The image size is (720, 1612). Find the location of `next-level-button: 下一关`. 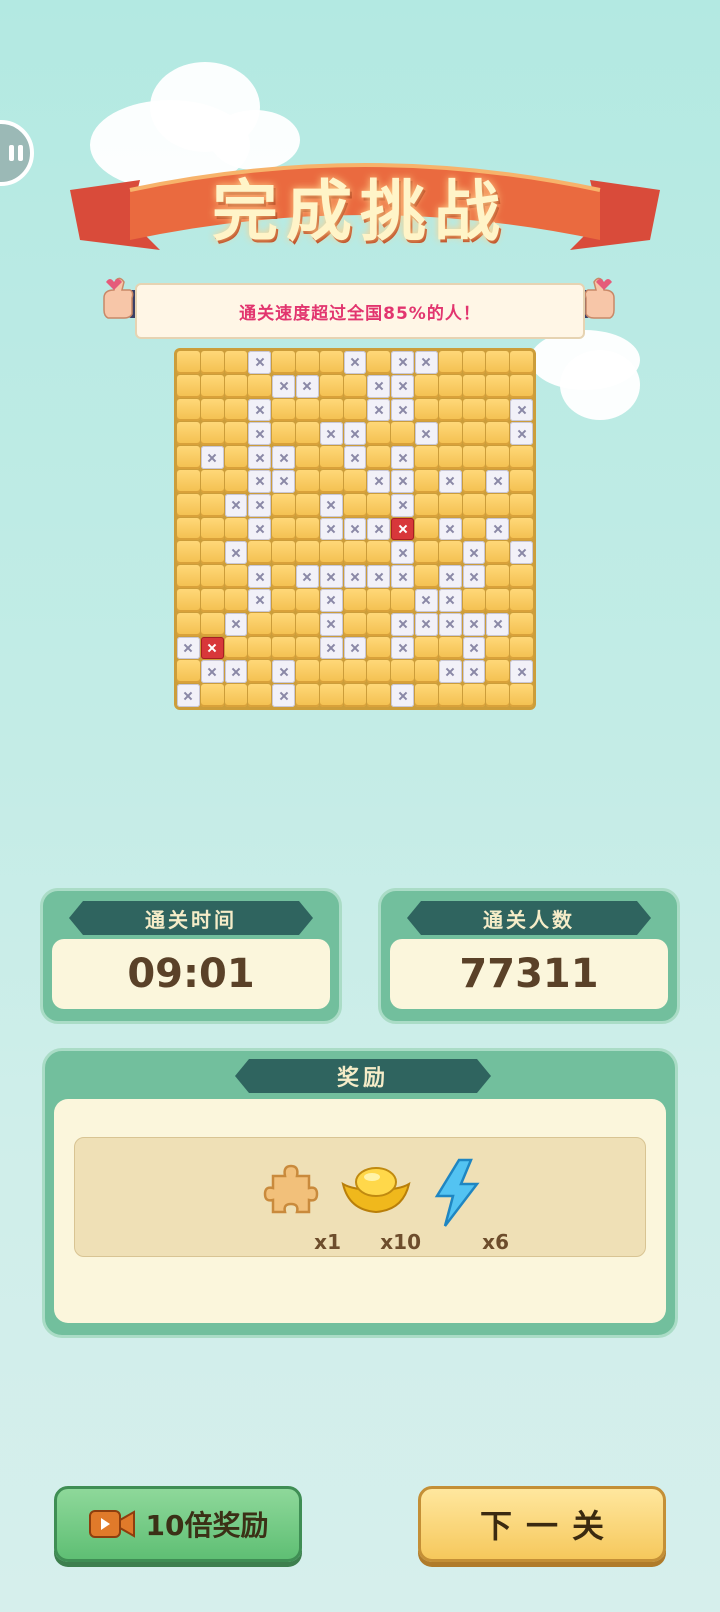

next-level-button: 下一关 is located at coordinates (542, 1524).